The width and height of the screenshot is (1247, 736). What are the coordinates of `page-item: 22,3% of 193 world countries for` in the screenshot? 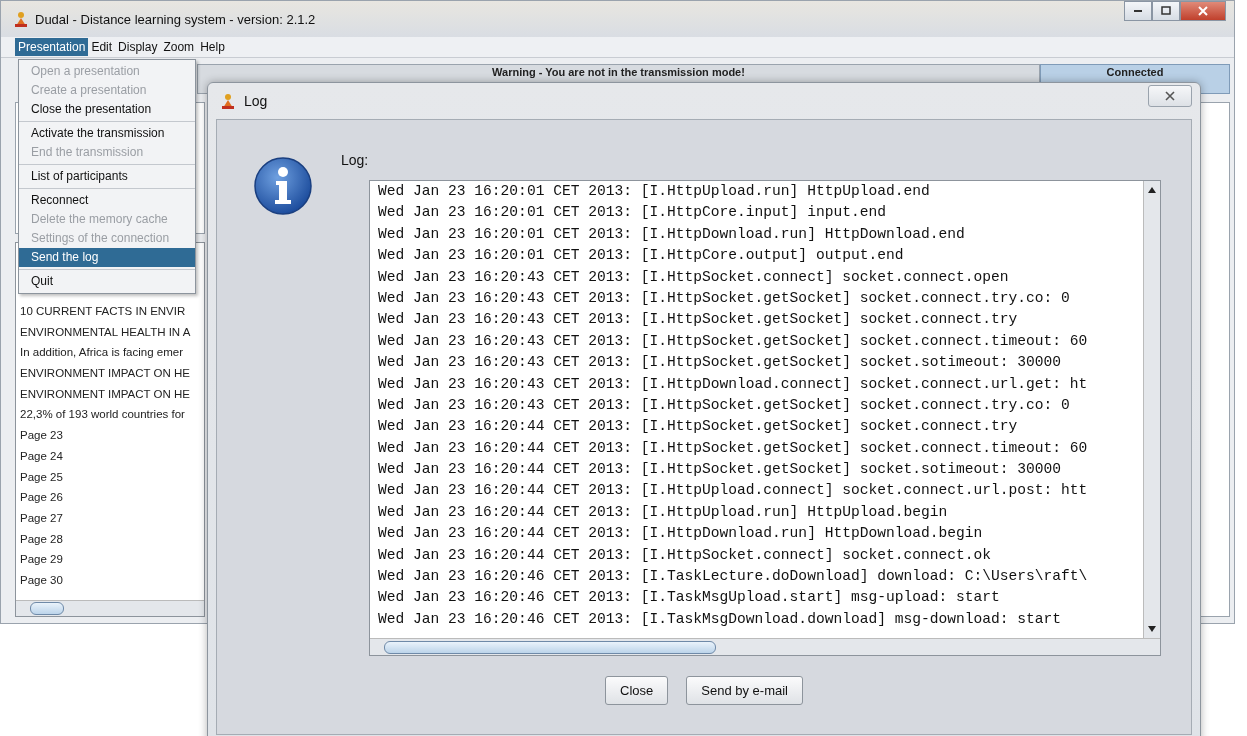 It's located at (112, 415).